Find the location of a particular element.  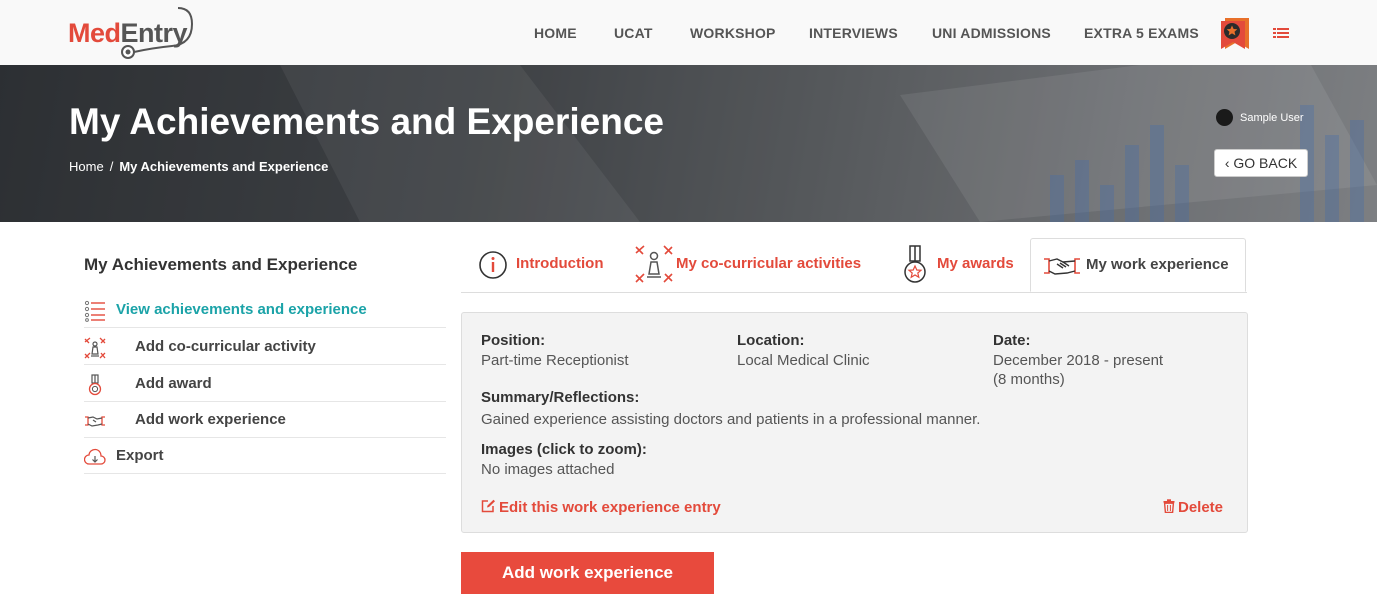

bookmark-star-icon is located at coordinates (1234, 33).